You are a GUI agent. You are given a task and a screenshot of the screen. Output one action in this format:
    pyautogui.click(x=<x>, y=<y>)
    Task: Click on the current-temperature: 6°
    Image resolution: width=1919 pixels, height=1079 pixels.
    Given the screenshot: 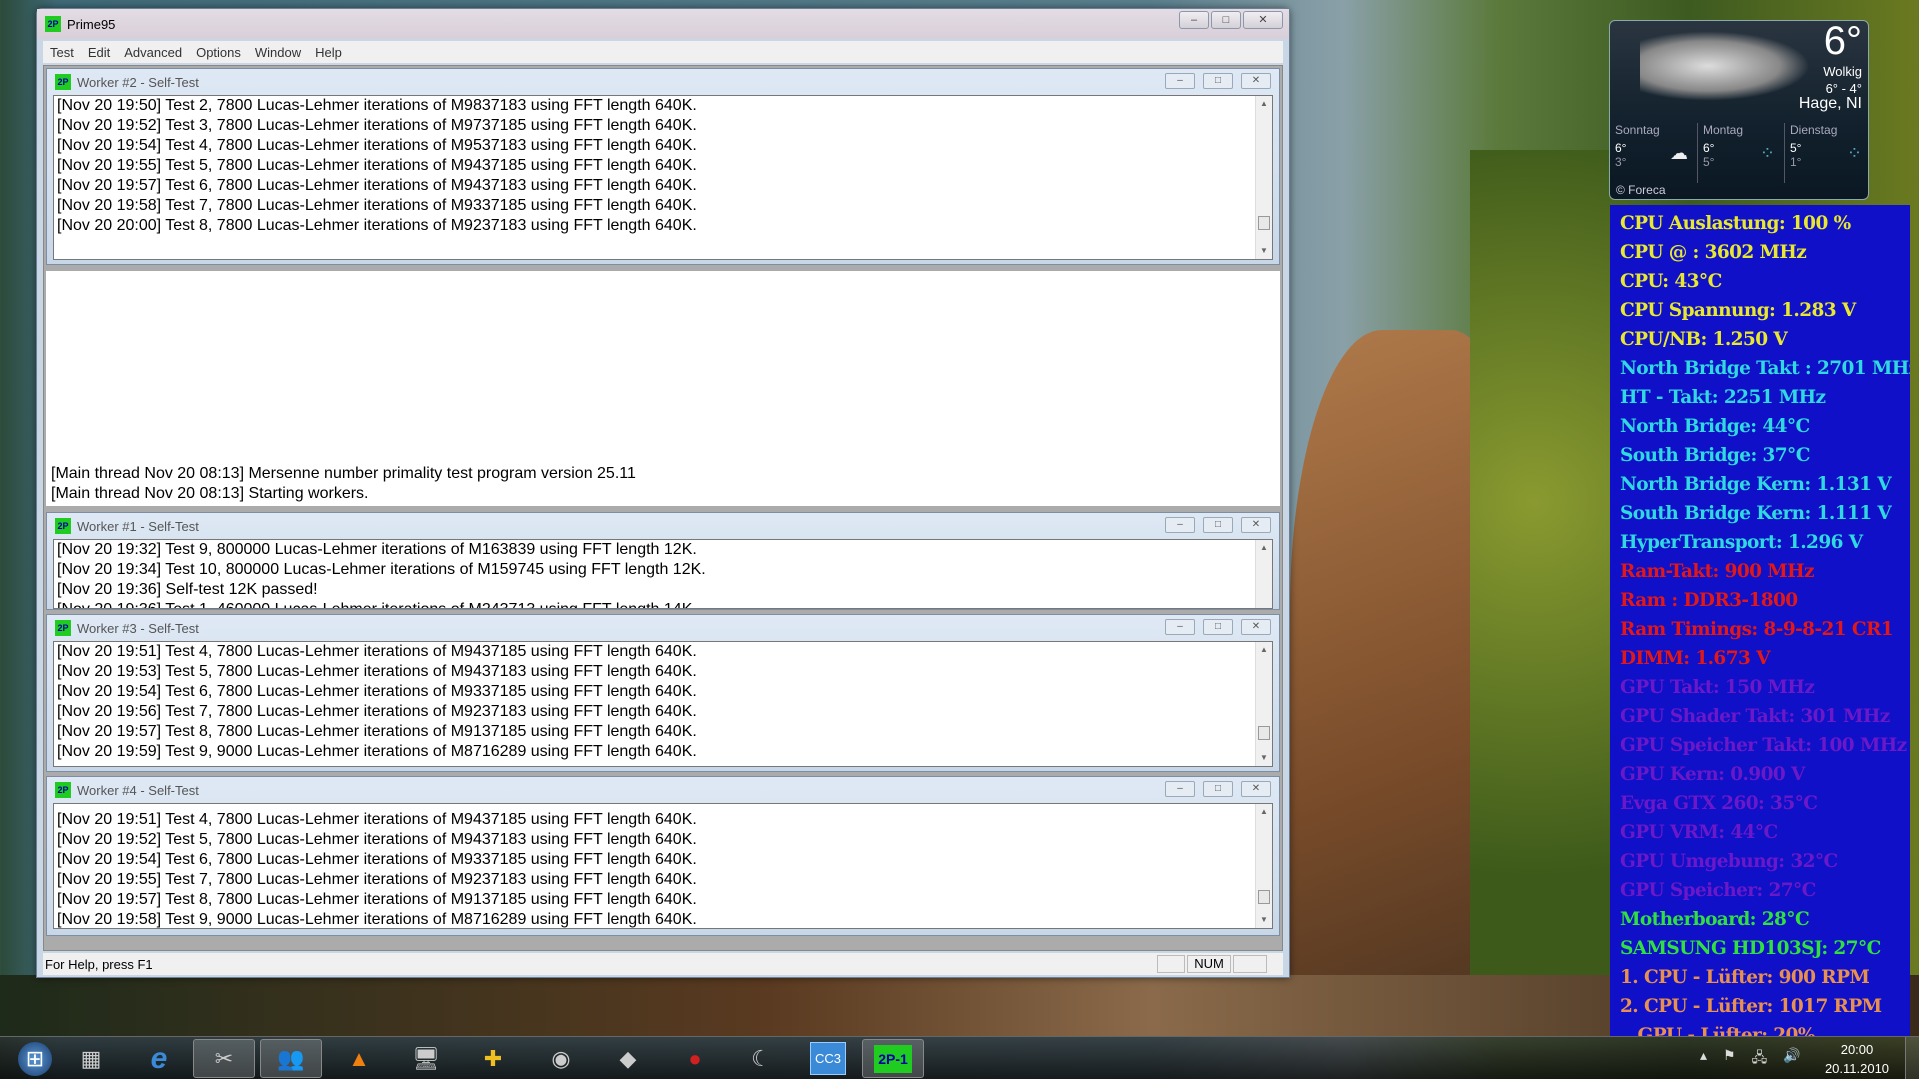 What is the action you would take?
    pyautogui.click(x=1842, y=41)
    